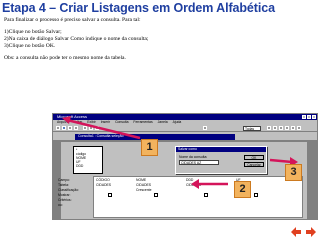 This screenshot has width=320, height=240. Describe the element at coordinates (296, 232) in the screenshot. I see `back-arrow-icon` at that location.